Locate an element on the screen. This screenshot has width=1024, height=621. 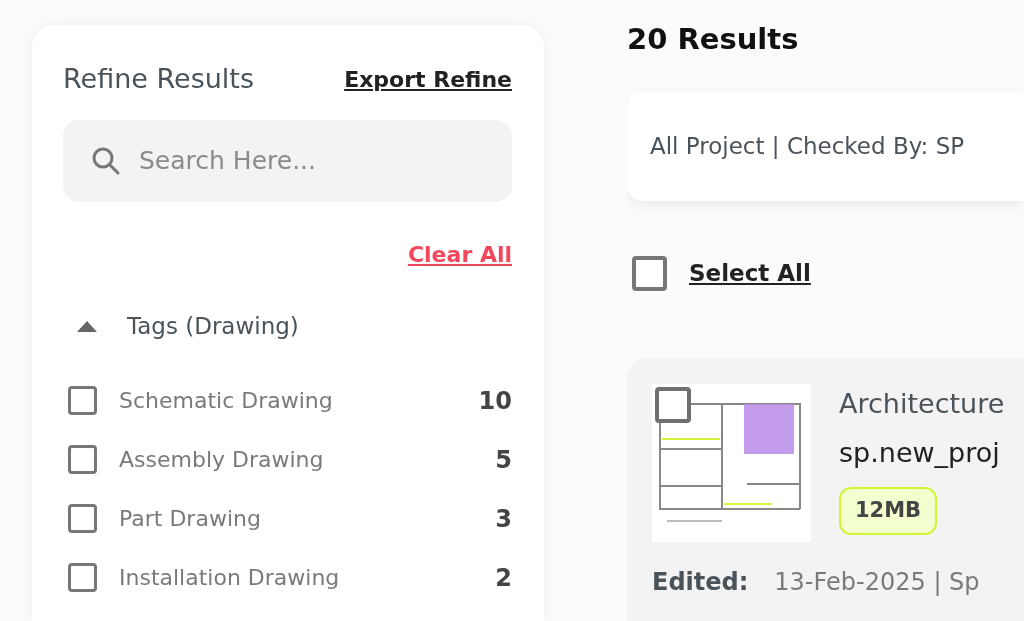
option-label: Installation Drawing is located at coordinates (230, 578).